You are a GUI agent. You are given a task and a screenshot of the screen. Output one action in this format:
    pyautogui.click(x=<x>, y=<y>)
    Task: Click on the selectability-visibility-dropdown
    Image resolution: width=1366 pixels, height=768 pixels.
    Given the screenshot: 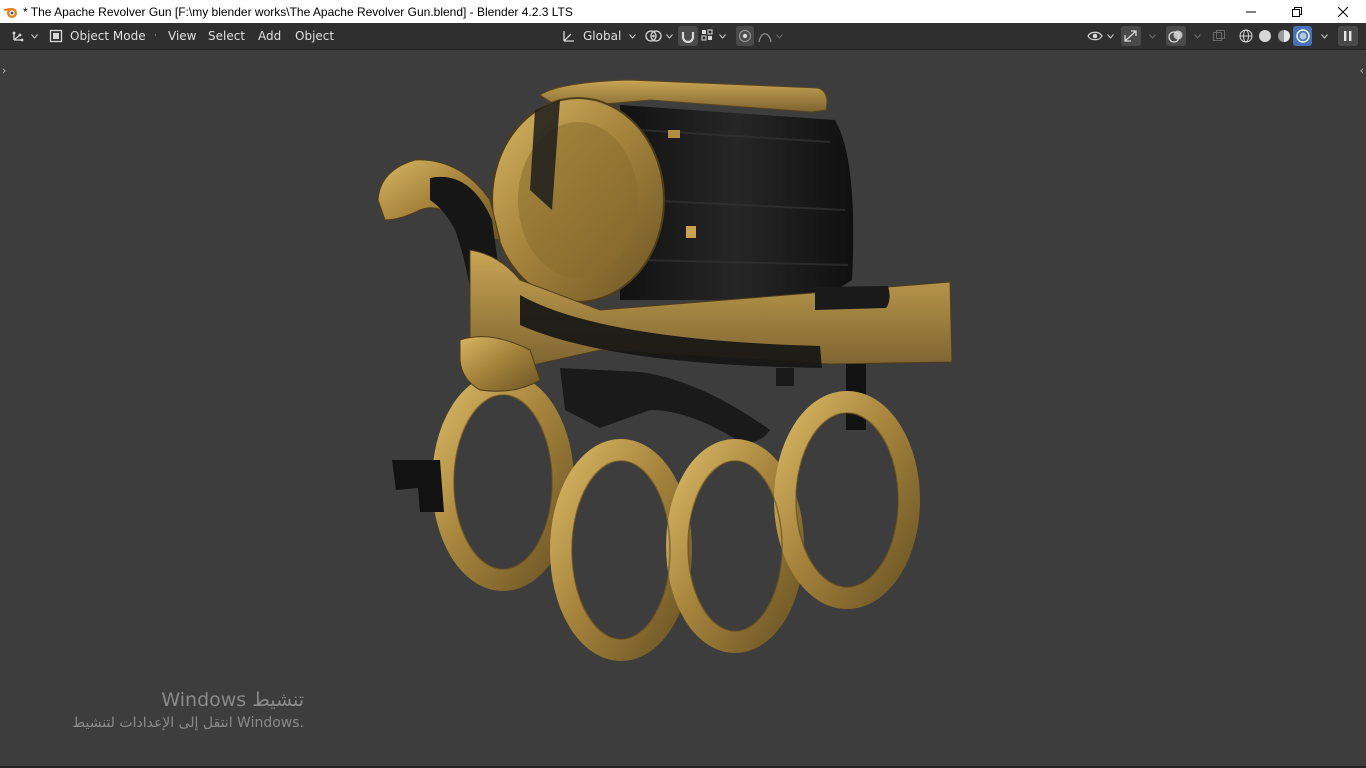 What is the action you would take?
    pyautogui.click(x=1100, y=36)
    